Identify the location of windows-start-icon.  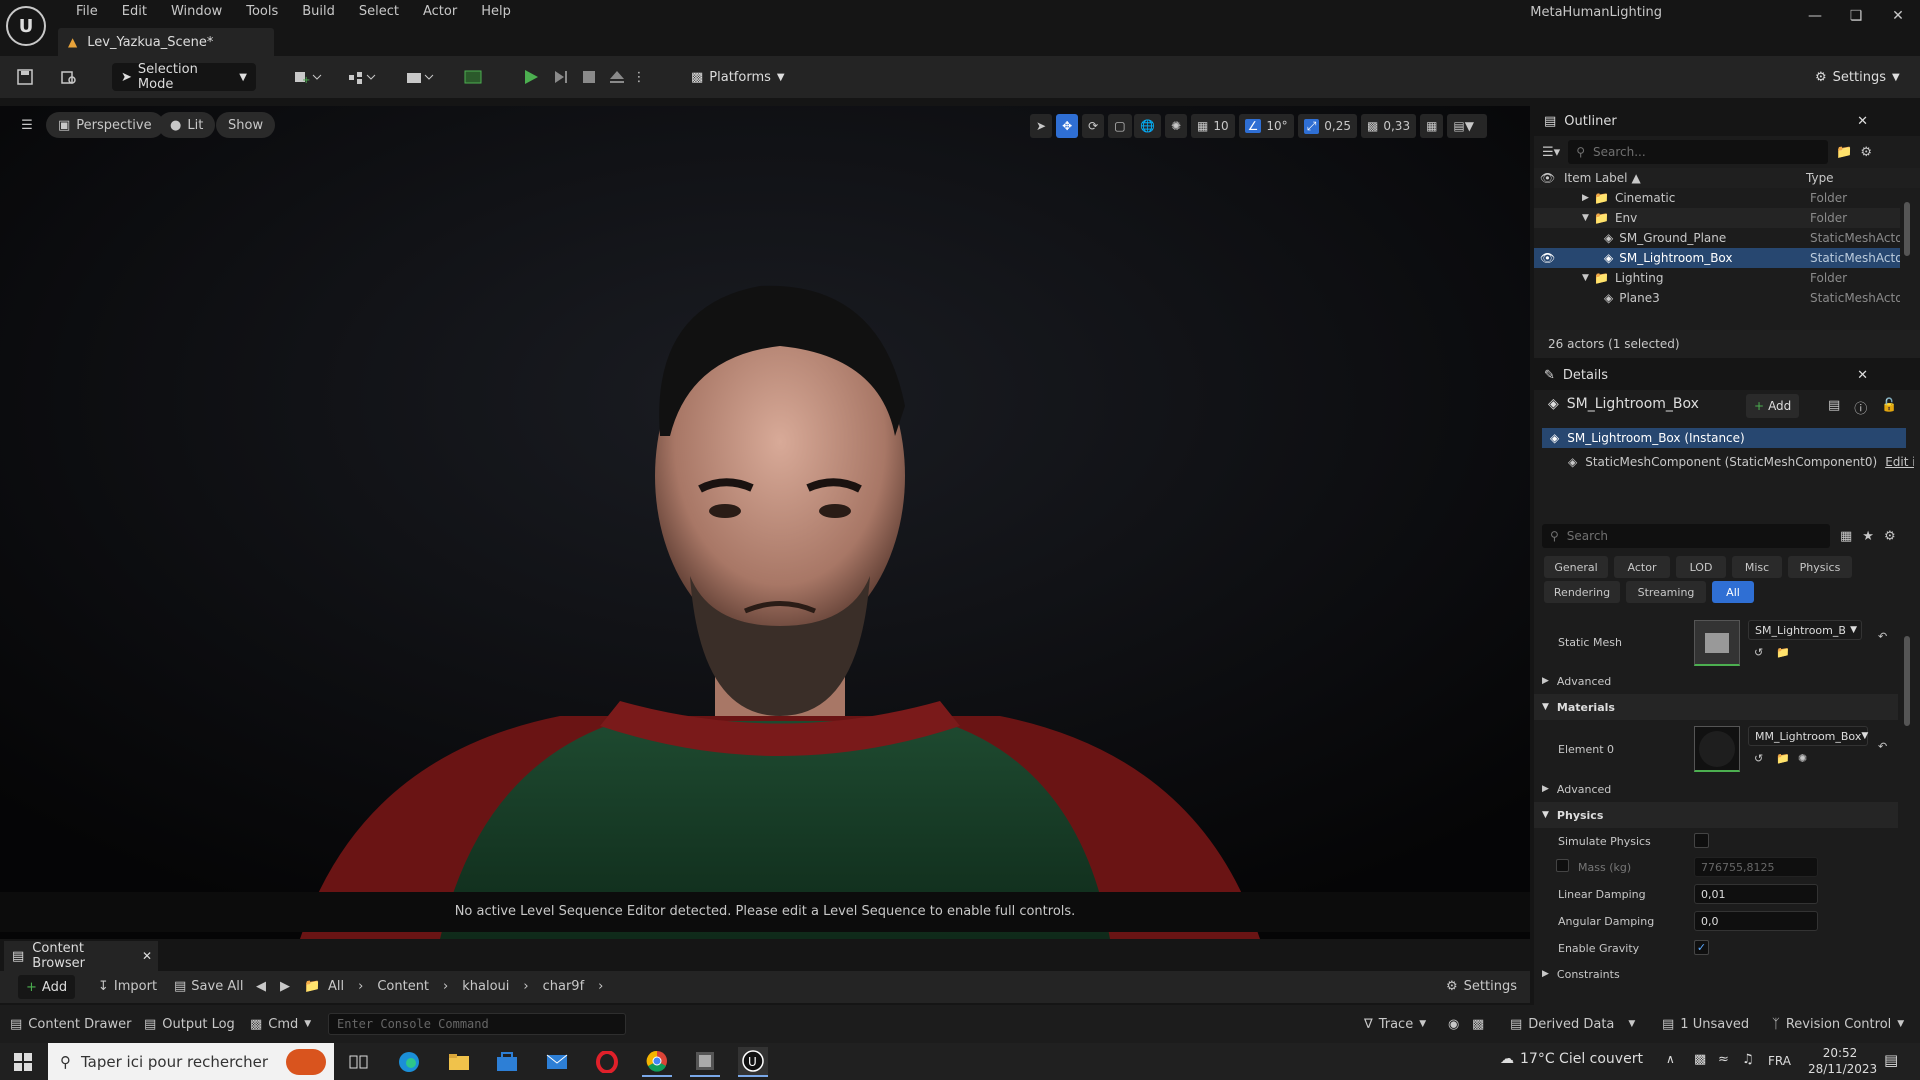
(23, 1062).